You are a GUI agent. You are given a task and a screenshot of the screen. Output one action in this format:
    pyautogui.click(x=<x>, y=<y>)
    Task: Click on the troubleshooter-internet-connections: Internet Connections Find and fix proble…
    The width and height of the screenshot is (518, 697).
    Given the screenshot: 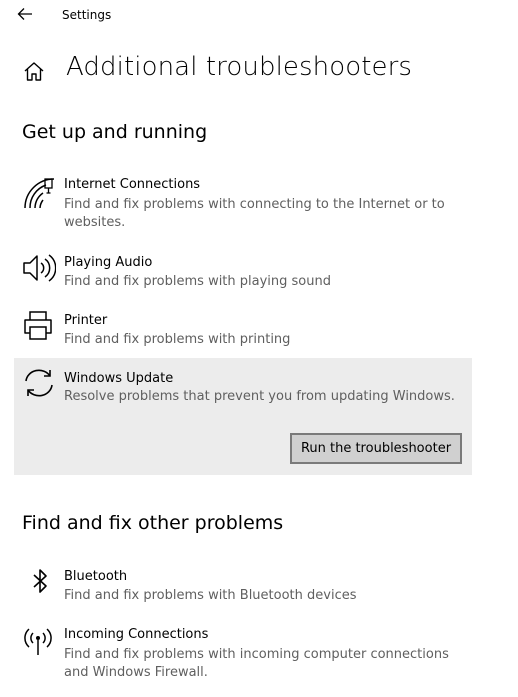 What is the action you would take?
    pyautogui.click(x=243, y=204)
    